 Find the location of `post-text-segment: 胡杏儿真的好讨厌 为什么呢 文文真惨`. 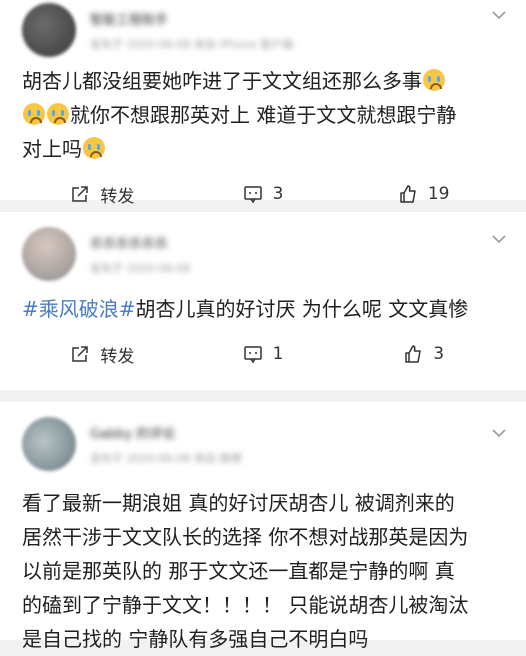

post-text-segment: 胡杏儿真的好讨厌 为什么呢 文文真惨 is located at coordinates (302, 309).